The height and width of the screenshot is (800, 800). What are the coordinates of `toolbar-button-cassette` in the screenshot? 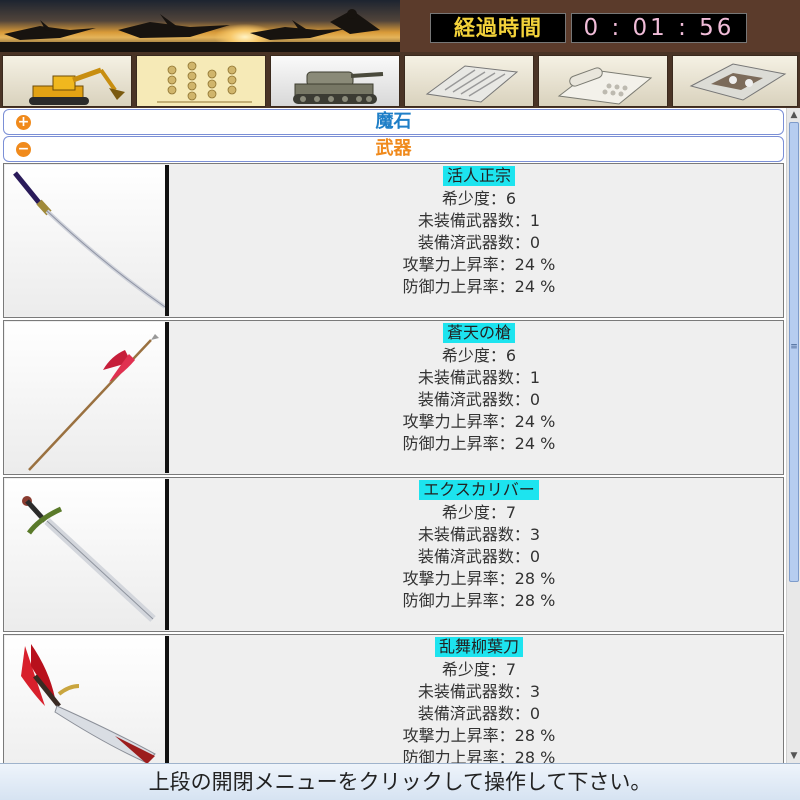 It's located at (735, 81).